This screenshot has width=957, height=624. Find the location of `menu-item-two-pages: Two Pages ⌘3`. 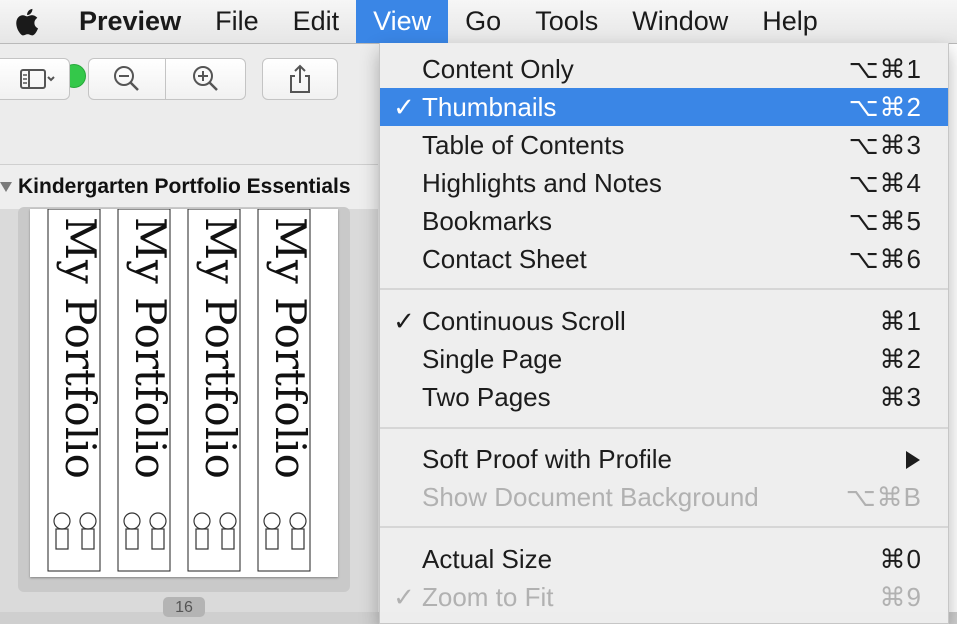

menu-item-two-pages: Two Pages ⌘3 is located at coordinates (664, 397).